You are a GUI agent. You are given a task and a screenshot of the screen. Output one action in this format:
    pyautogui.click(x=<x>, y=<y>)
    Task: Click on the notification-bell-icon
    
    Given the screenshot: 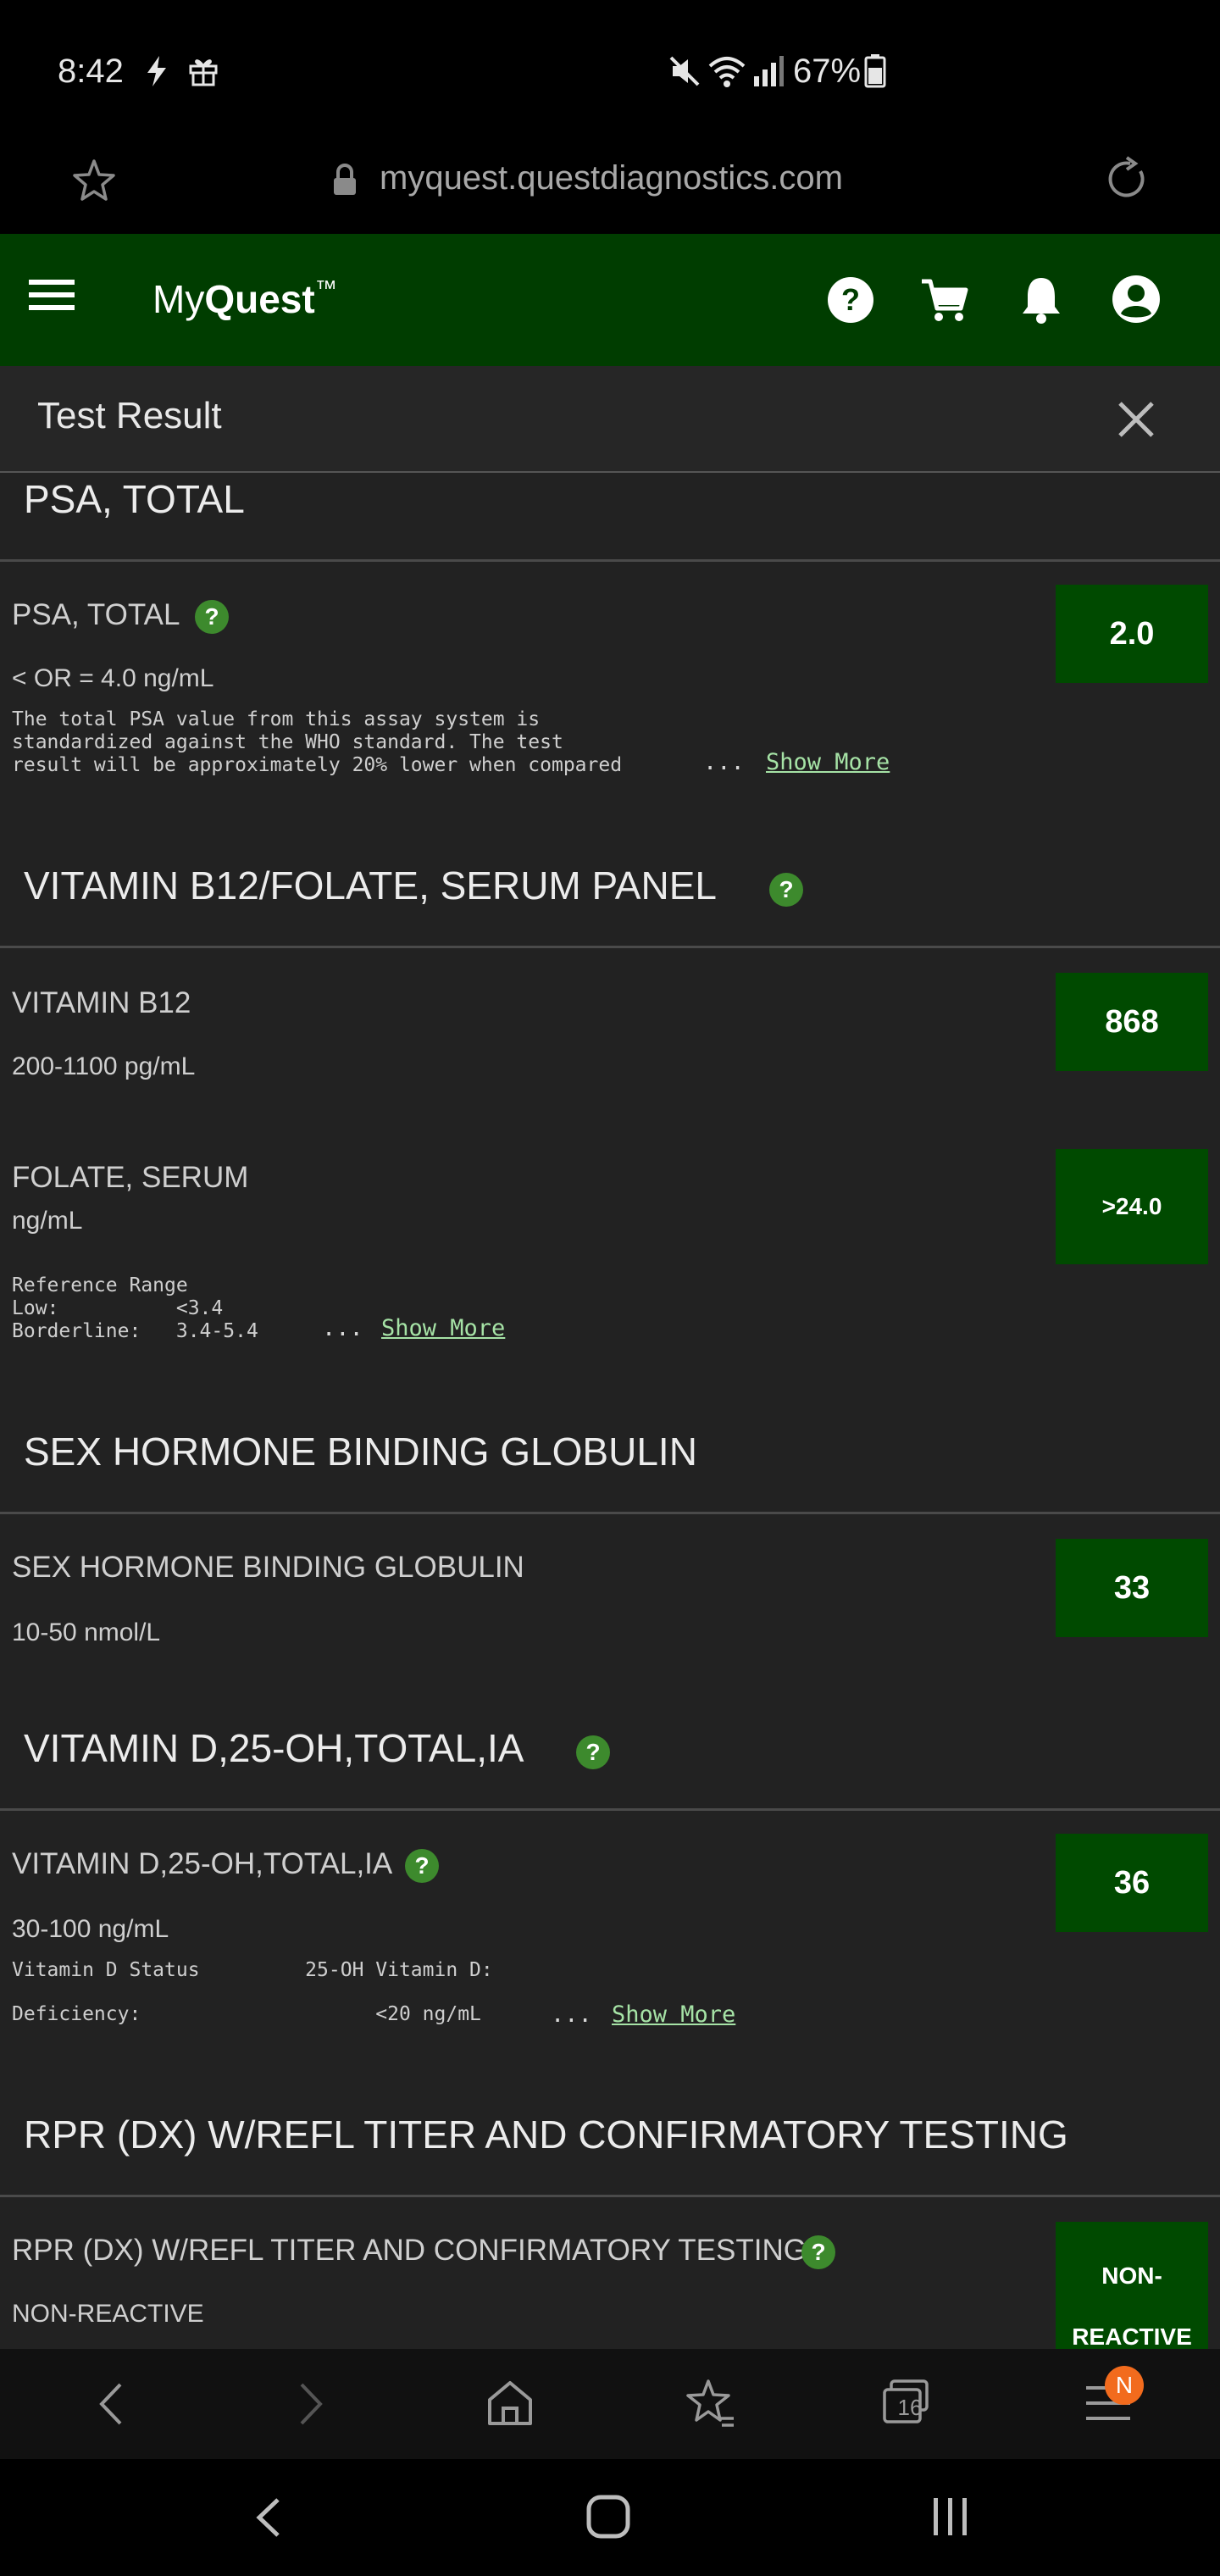 What is the action you would take?
    pyautogui.click(x=1041, y=301)
    